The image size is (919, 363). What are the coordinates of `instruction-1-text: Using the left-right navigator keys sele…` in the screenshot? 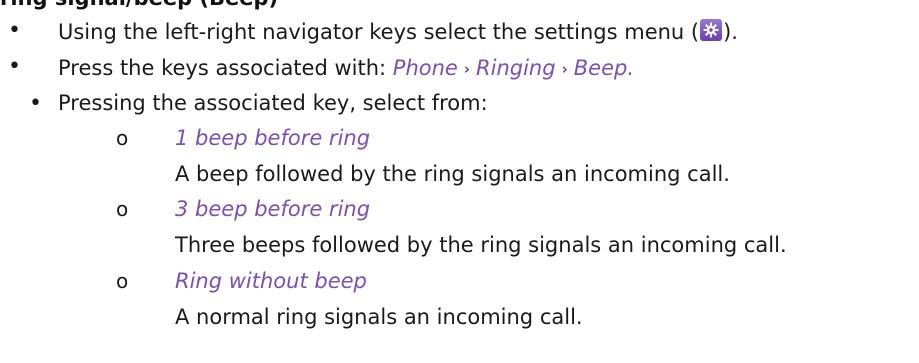 It's located at (379, 32).